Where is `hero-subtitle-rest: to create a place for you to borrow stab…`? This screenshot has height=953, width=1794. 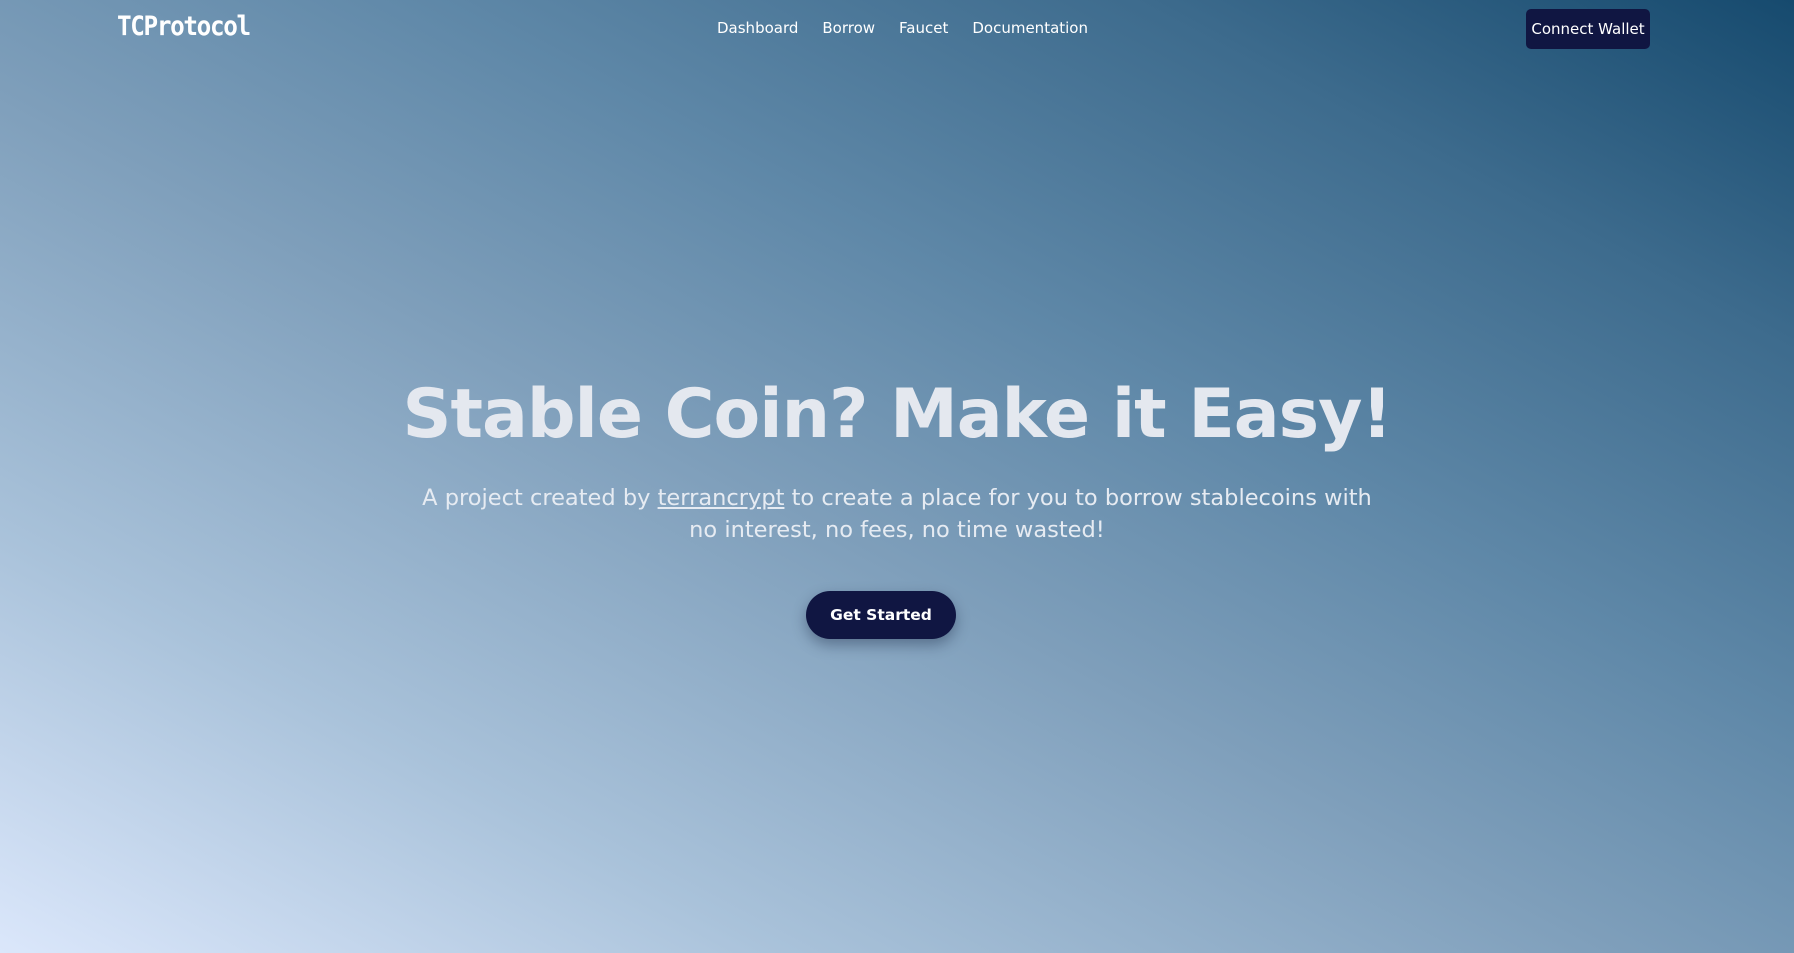 hero-subtitle-rest: to create a place for you to borrow stab… is located at coordinates (1030, 514).